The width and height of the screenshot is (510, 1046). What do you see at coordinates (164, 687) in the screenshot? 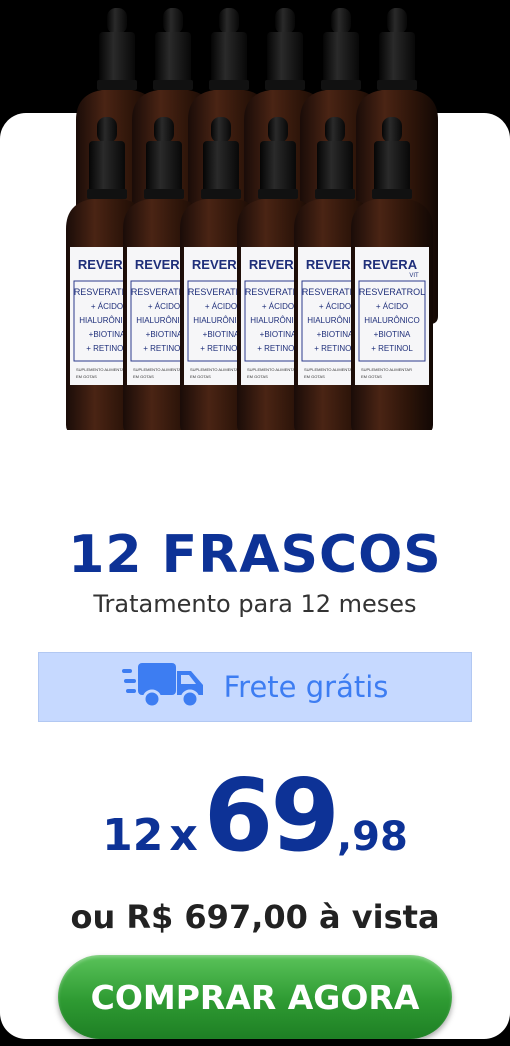
I see `delivery-truck-icon` at bounding box center [164, 687].